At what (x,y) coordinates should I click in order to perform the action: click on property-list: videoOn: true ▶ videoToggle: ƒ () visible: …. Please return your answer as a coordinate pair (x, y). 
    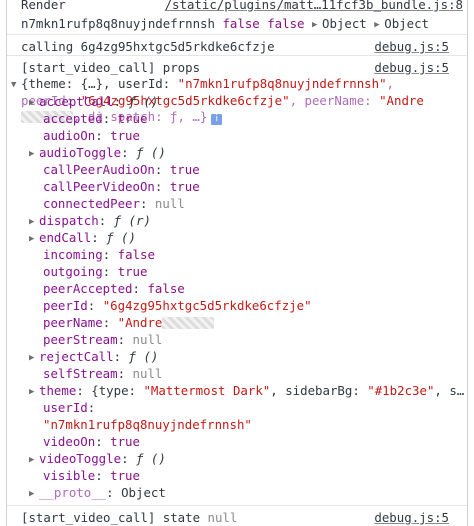
    Looking at the image, I should click on (237, 458).